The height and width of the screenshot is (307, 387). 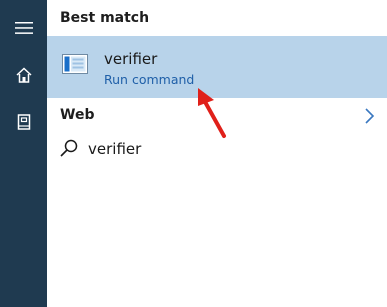 I want to click on best-match-label: Best match, so click(x=105, y=18).